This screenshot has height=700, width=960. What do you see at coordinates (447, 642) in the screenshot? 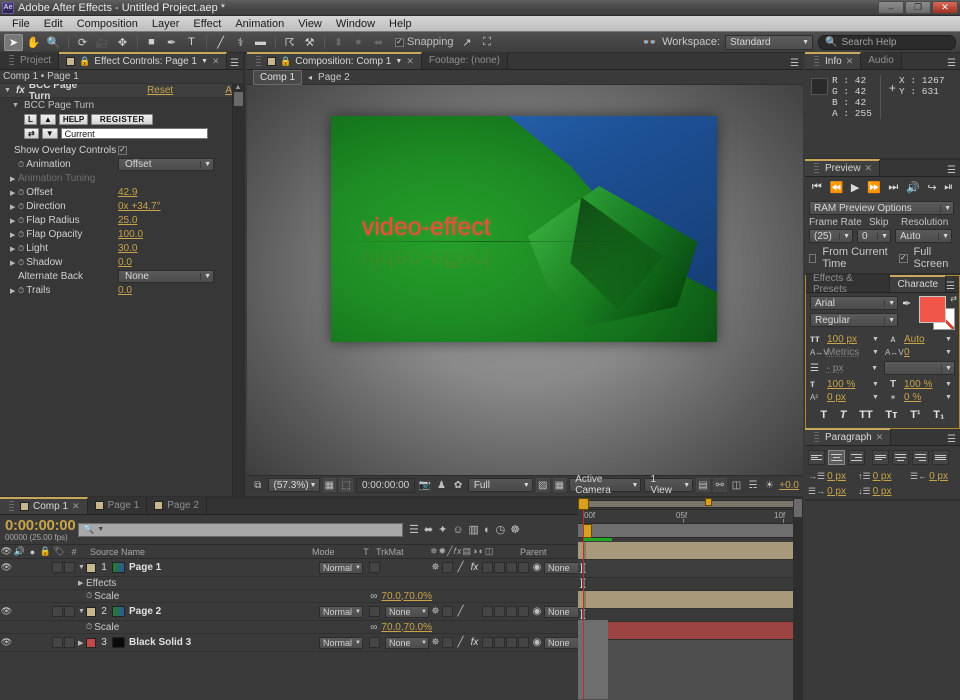
I see `collapse-switch-box` at bounding box center [447, 642].